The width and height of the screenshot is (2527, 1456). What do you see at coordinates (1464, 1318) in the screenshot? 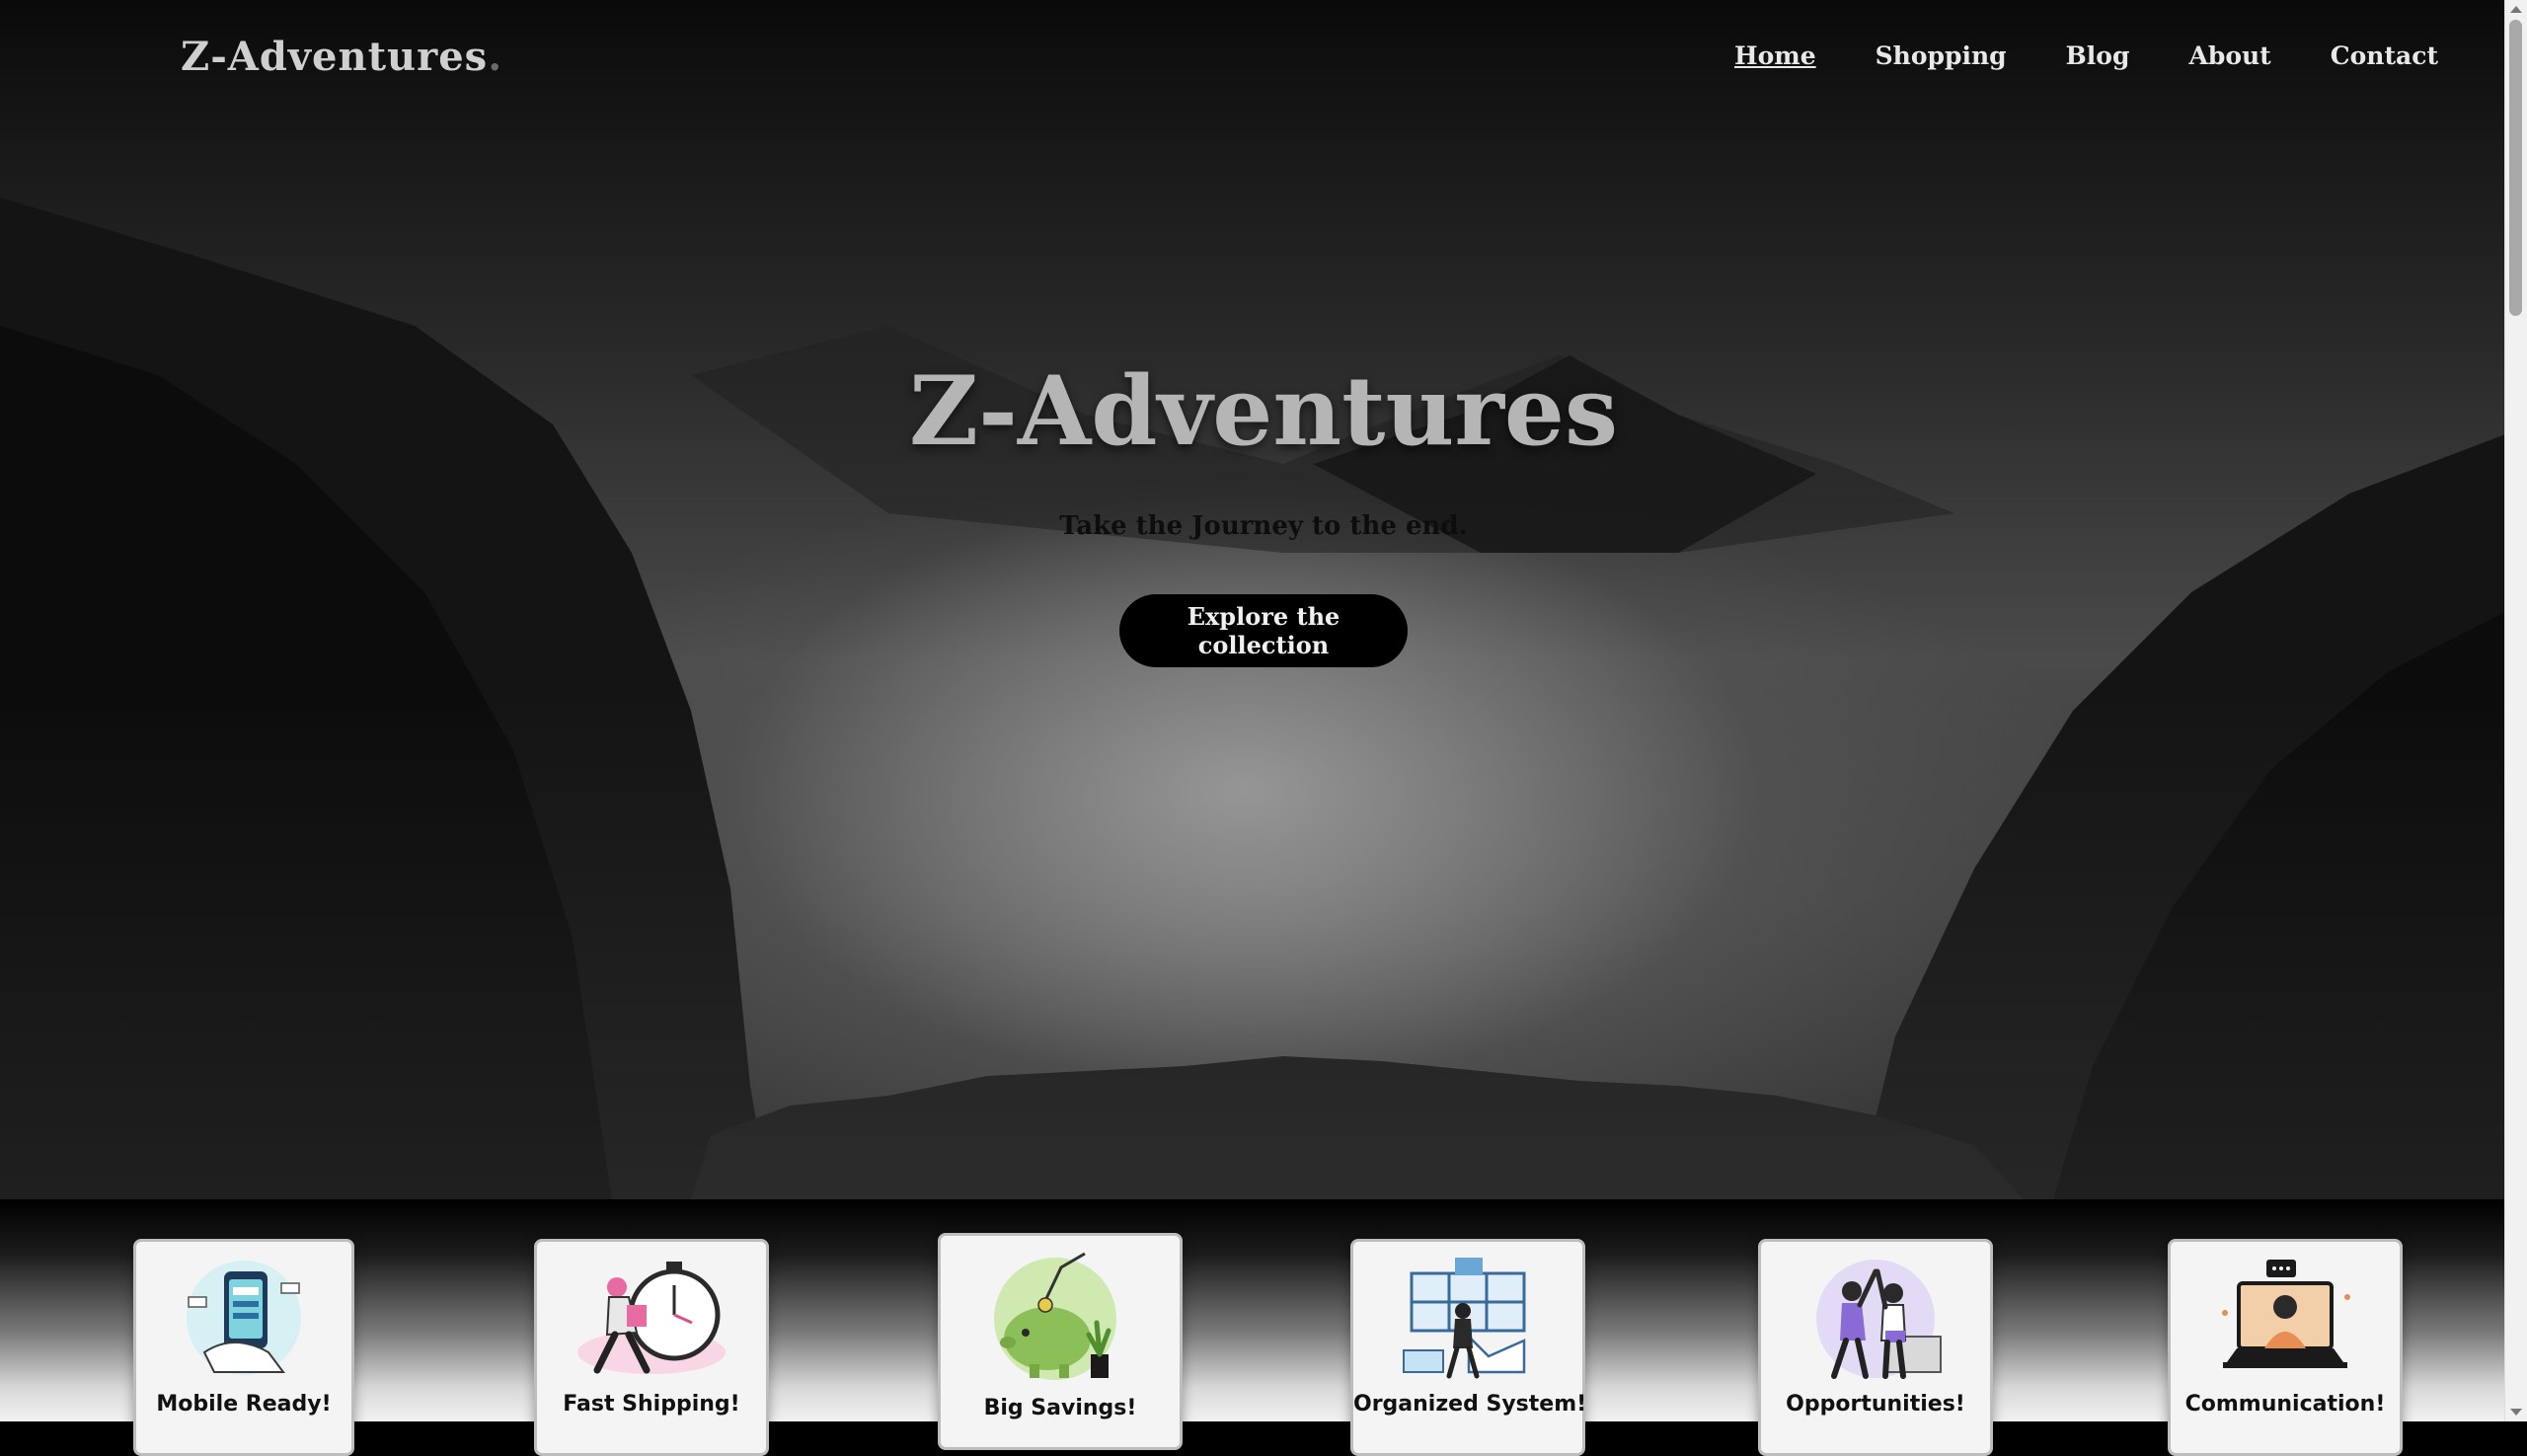
I see `office-window-icon` at bounding box center [1464, 1318].